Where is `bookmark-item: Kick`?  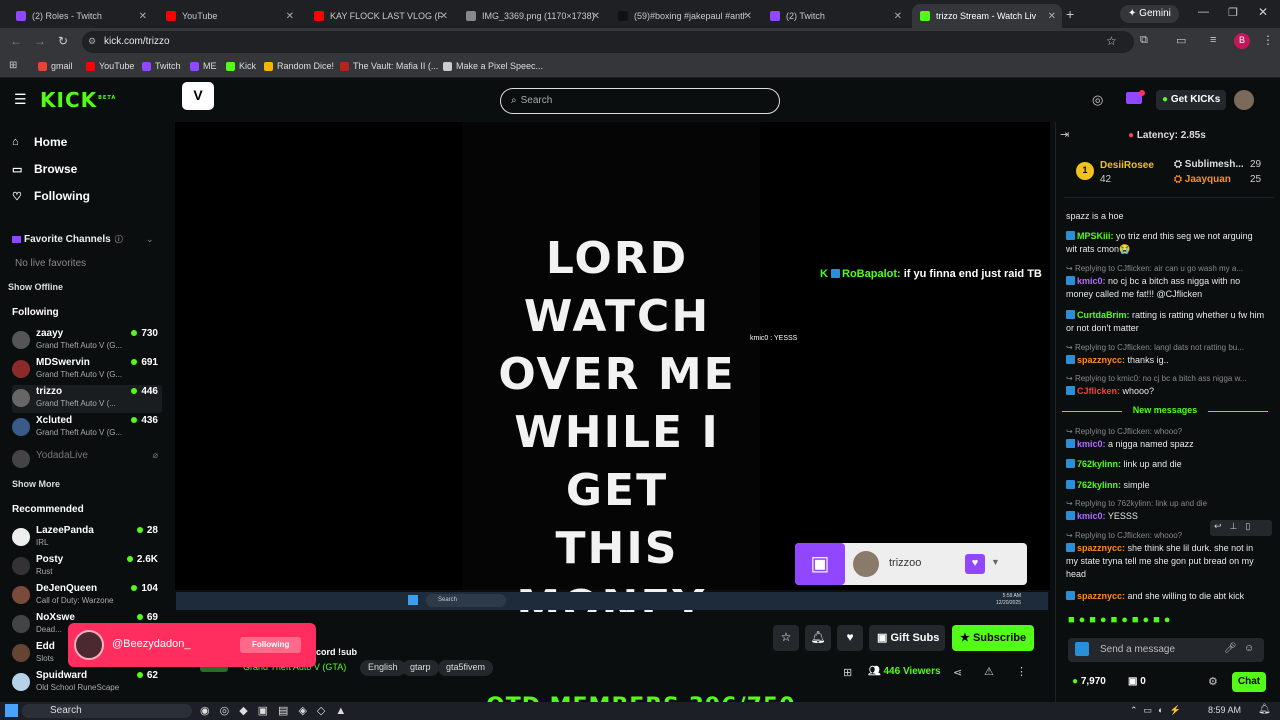 bookmark-item: Kick is located at coordinates (241, 66).